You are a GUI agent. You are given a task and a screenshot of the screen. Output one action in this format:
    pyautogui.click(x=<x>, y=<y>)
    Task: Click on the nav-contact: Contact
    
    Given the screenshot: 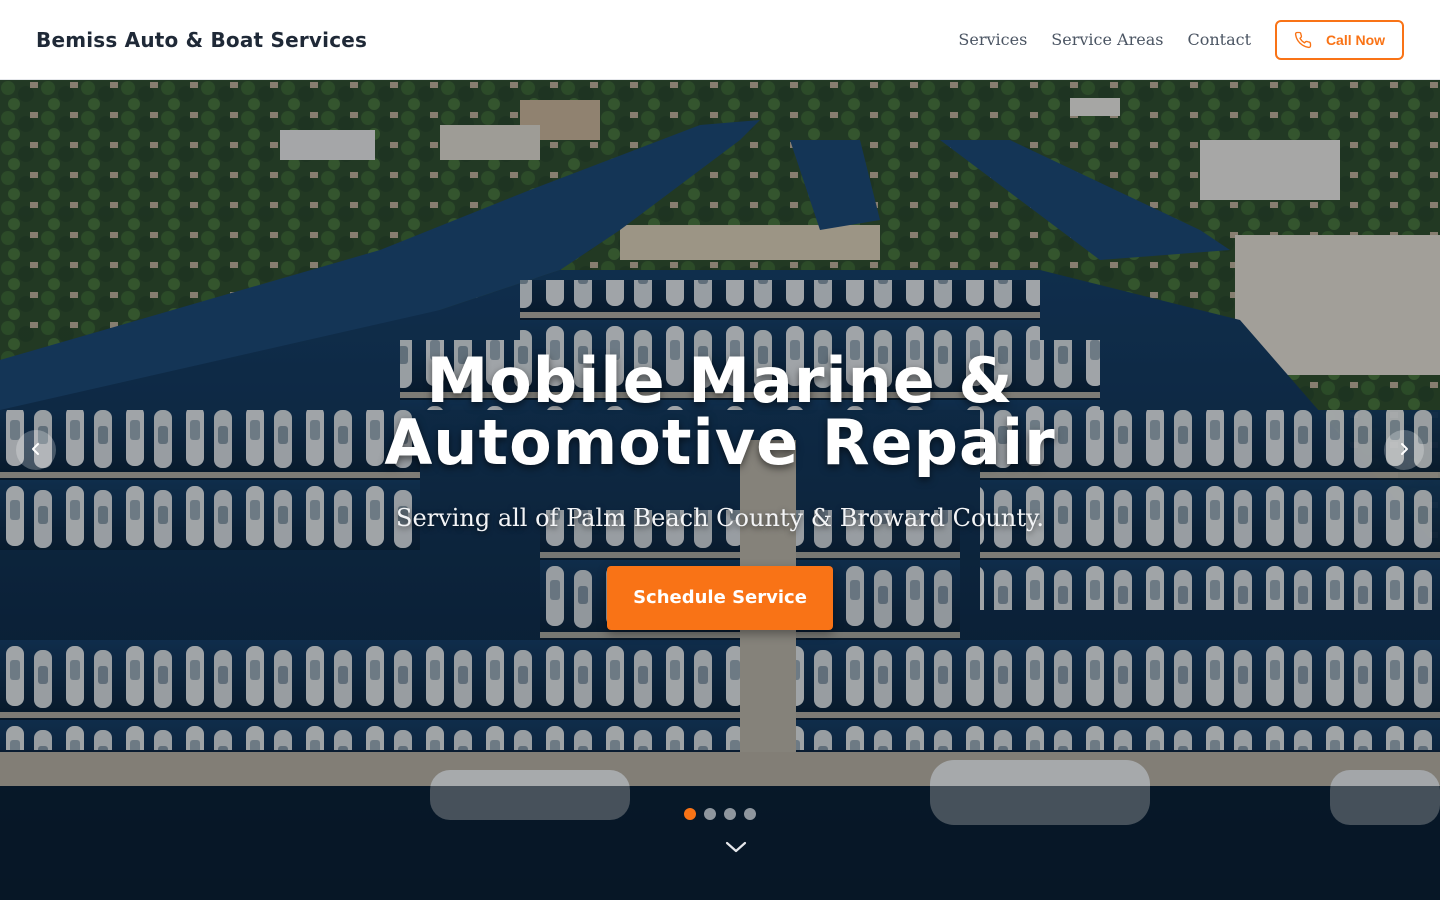 What is the action you would take?
    pyautogui.click(x=1219, y=39)
    